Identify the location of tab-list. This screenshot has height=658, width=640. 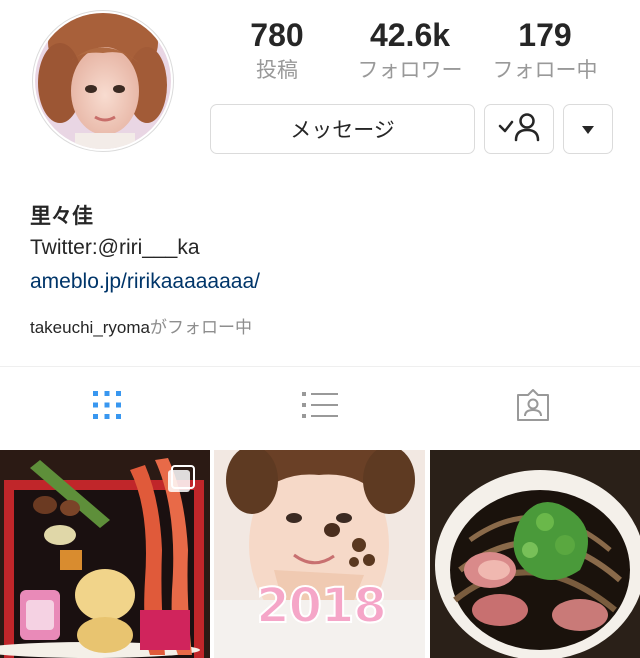
(319, 407).